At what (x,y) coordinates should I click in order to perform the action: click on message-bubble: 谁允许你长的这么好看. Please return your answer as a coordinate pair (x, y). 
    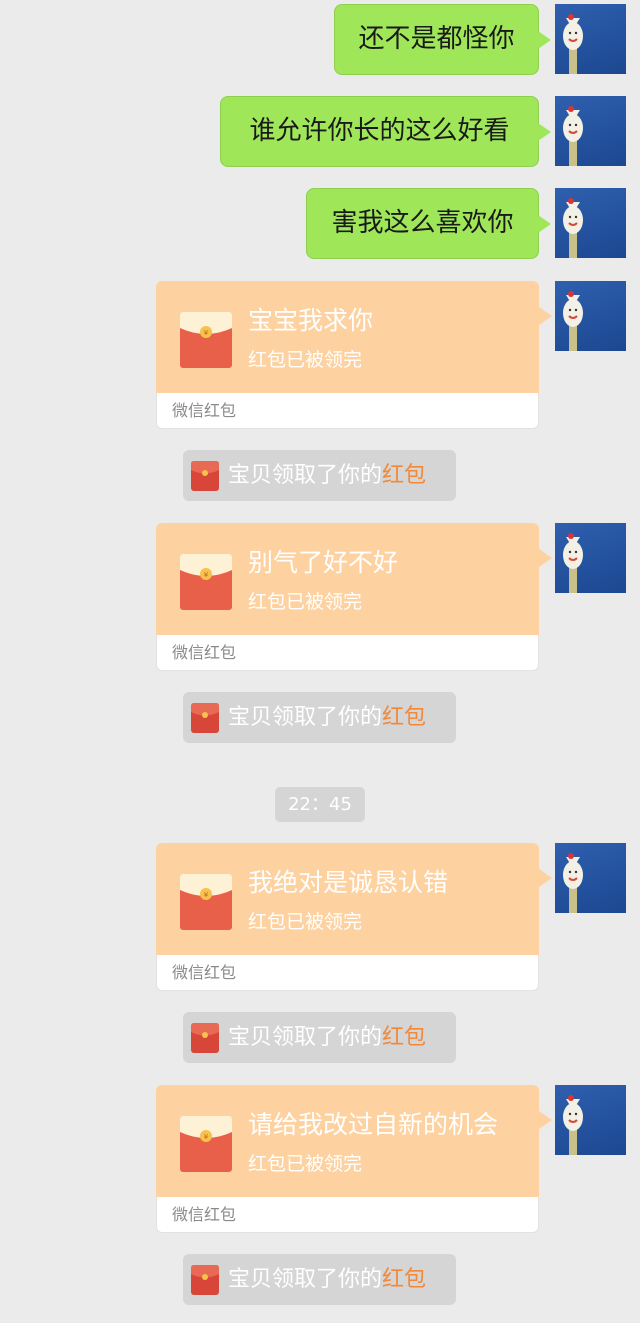
    Looking at the image, I should click on (385, 131).